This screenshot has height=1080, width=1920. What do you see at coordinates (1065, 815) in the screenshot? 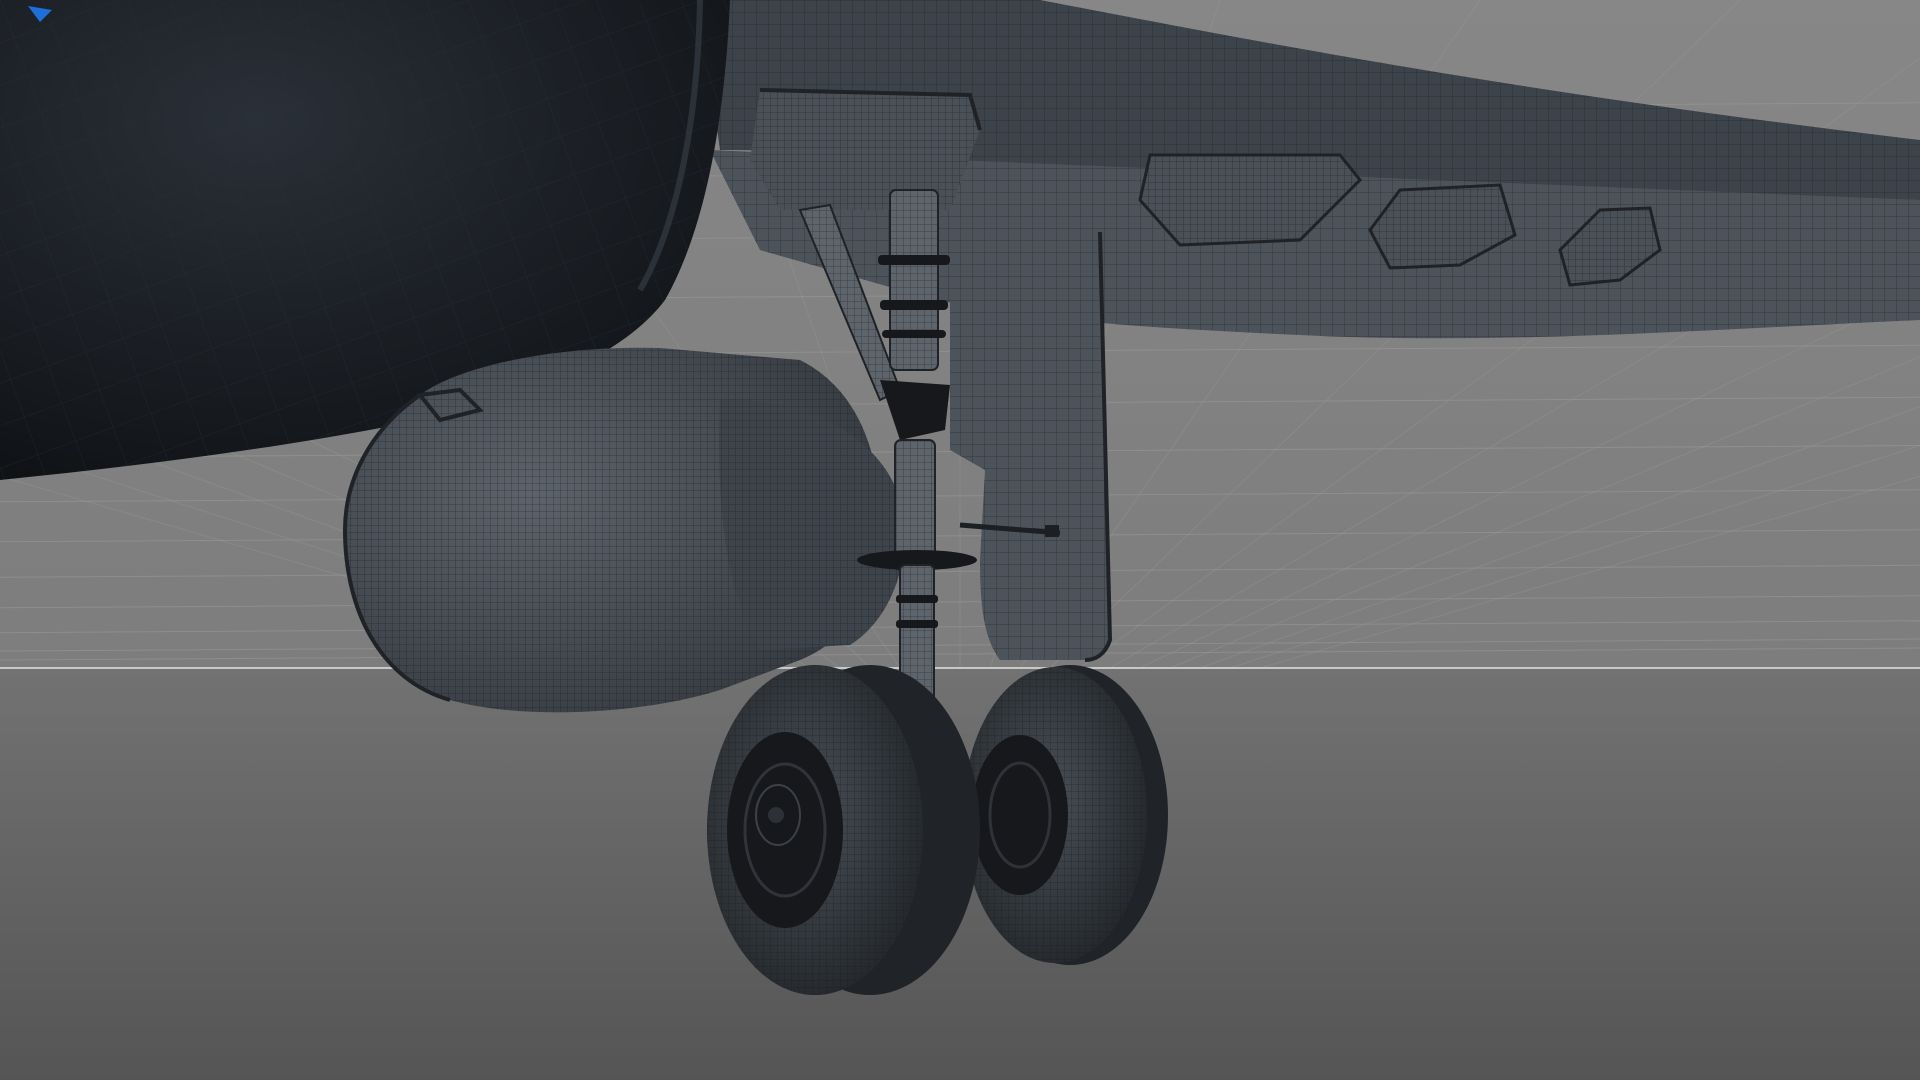
I see `wheel-rear` at bounding box center [1065, 815].